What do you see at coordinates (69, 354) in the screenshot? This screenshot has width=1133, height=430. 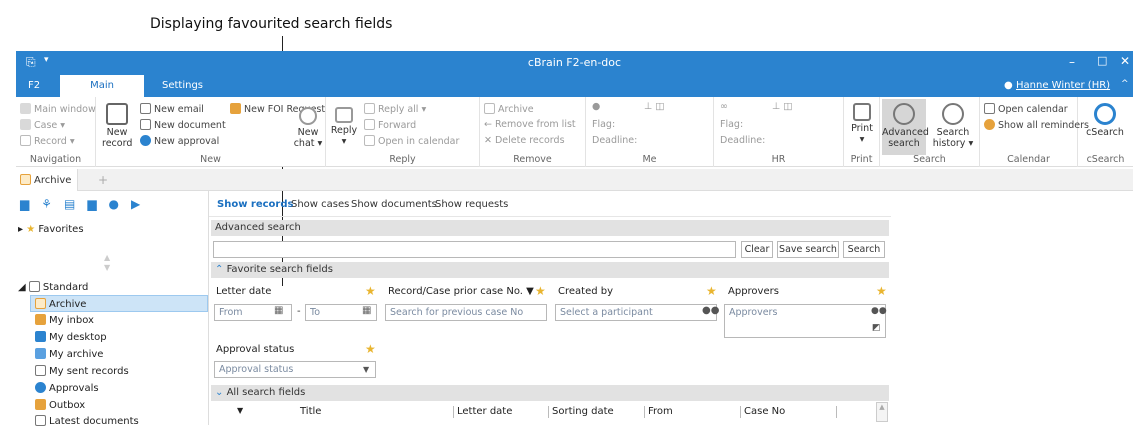 I see `sidebar-item-my-archive: My archive` at bounding box center [69, 354].